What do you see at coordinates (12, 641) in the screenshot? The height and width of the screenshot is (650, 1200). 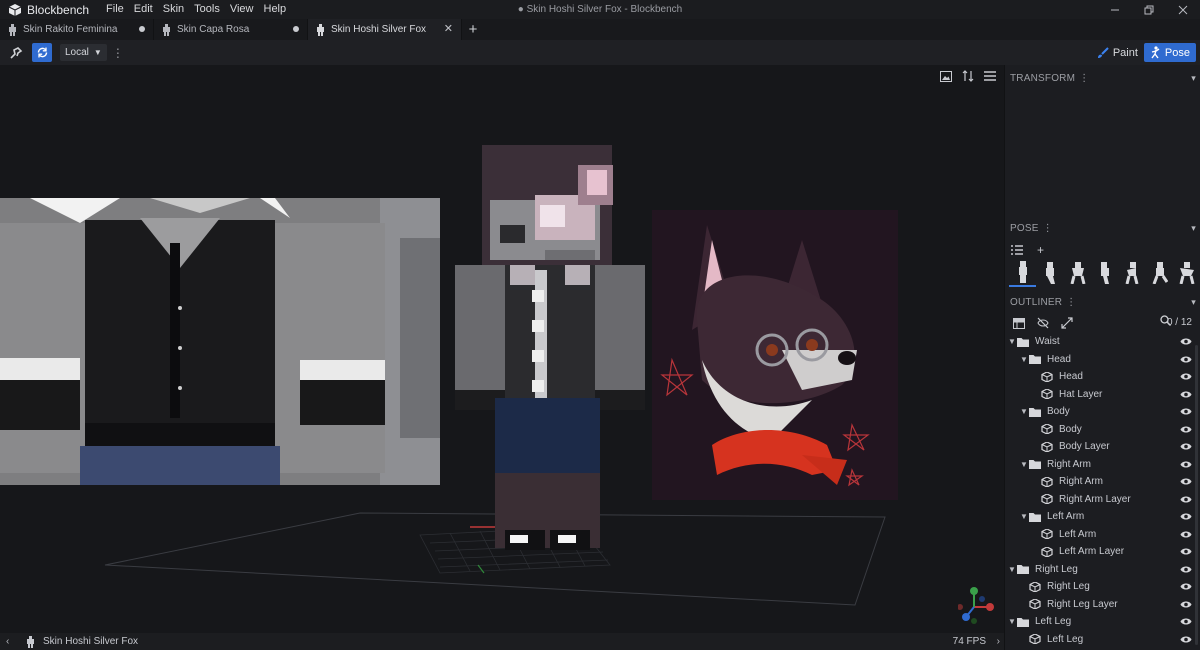 I see `chevron-left-icon: ‹` at bounding box center [12, 641].